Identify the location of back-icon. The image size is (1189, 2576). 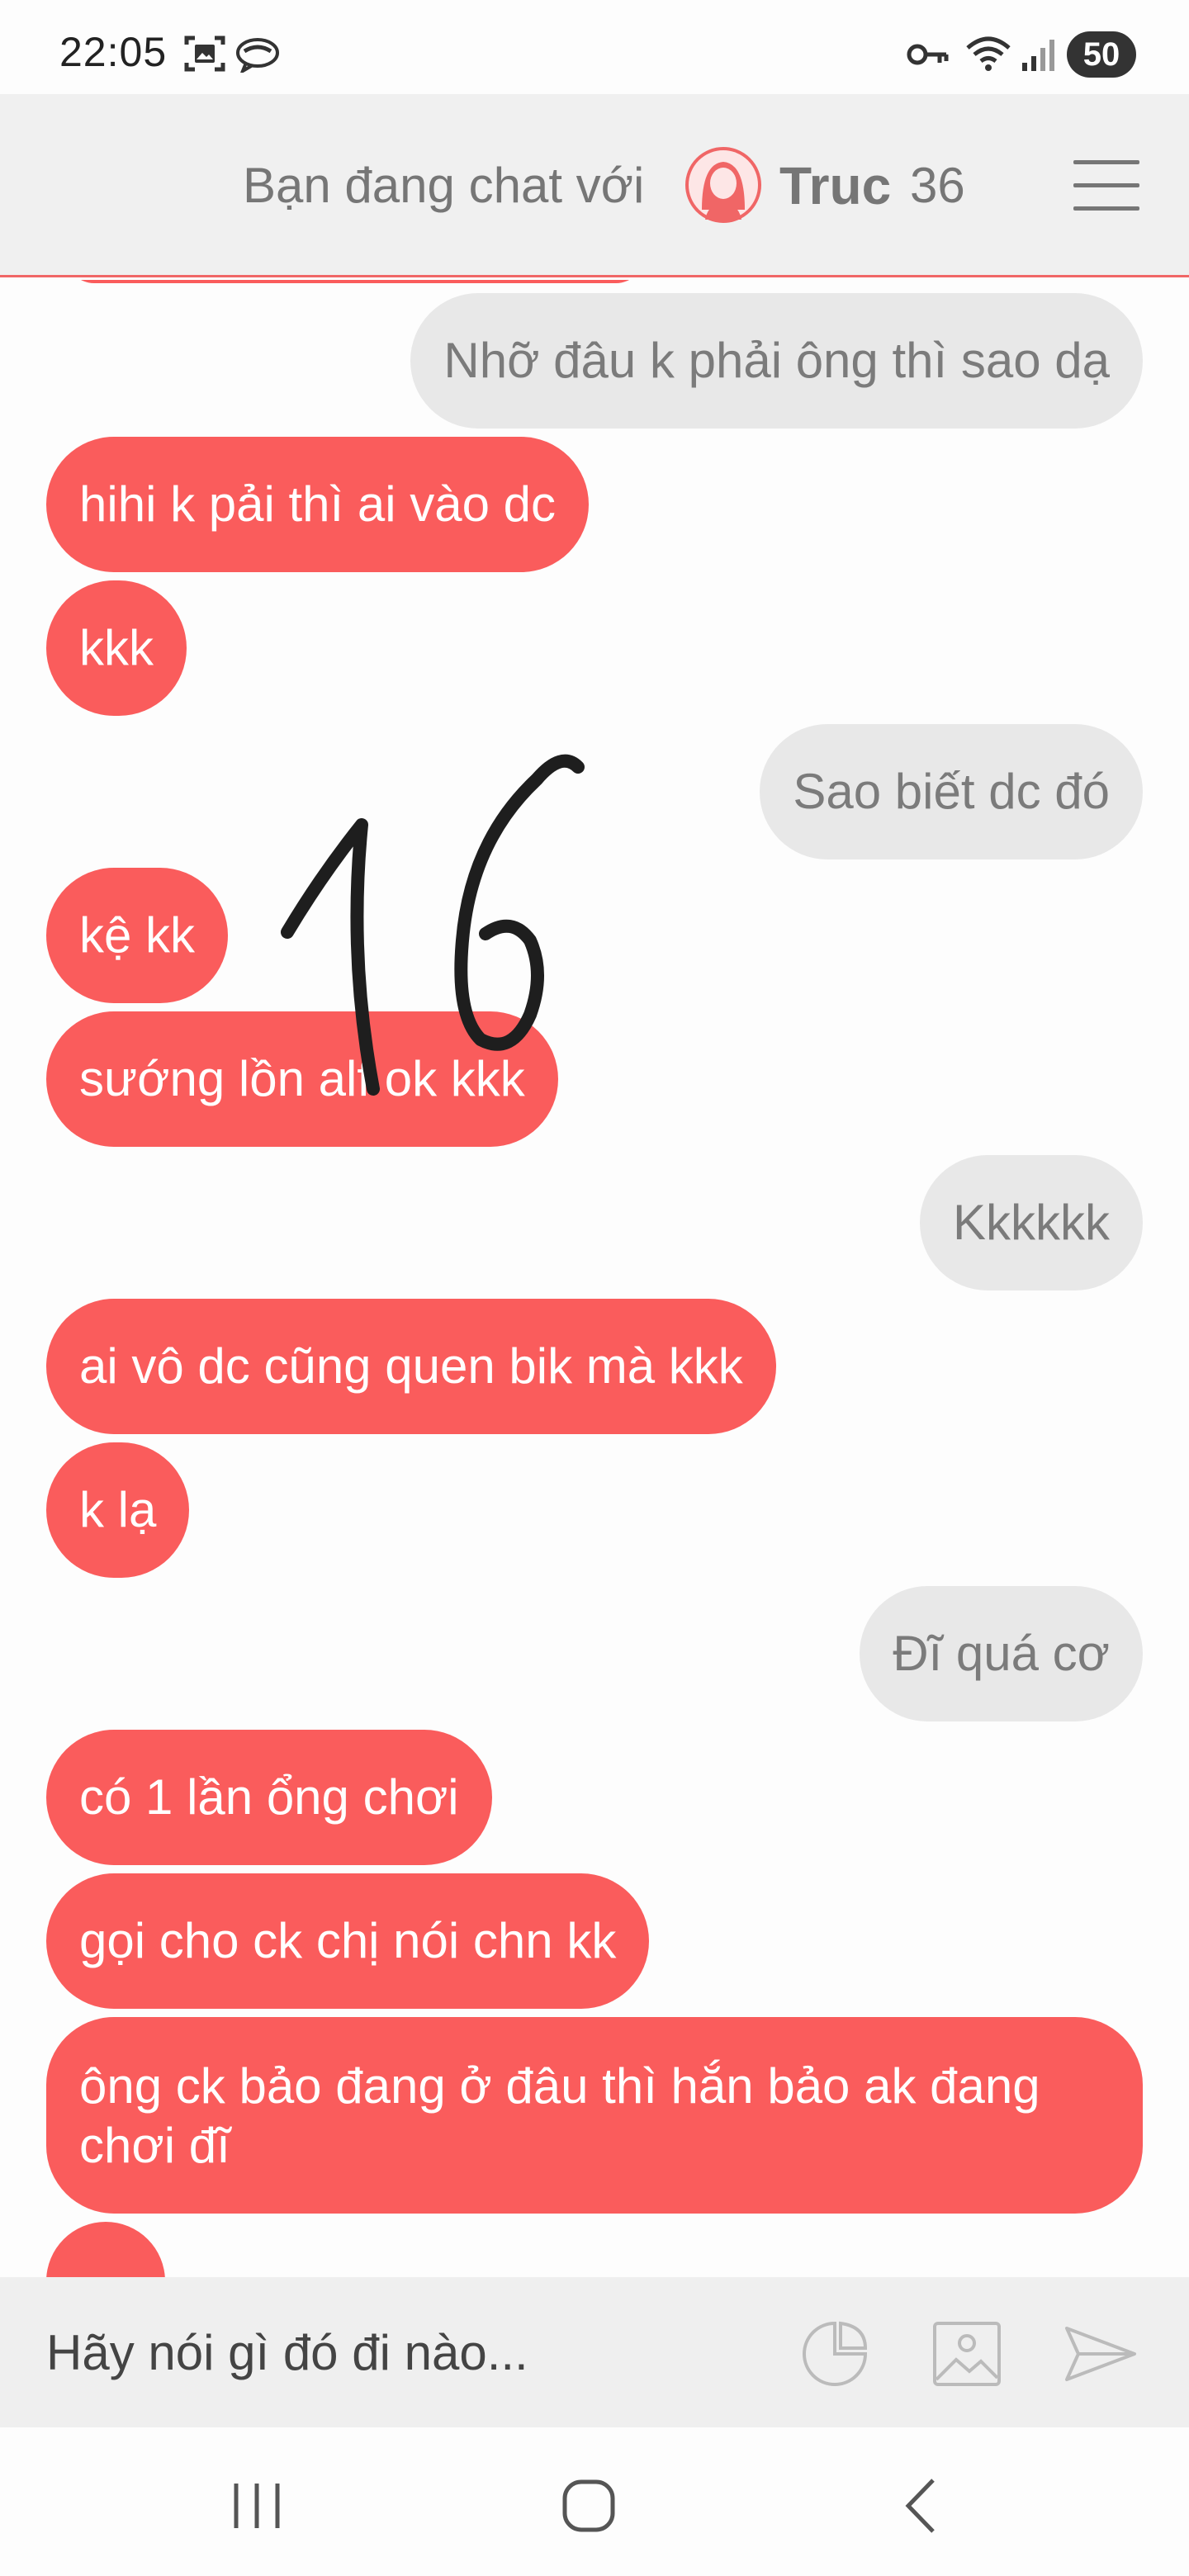
(922, 2506).